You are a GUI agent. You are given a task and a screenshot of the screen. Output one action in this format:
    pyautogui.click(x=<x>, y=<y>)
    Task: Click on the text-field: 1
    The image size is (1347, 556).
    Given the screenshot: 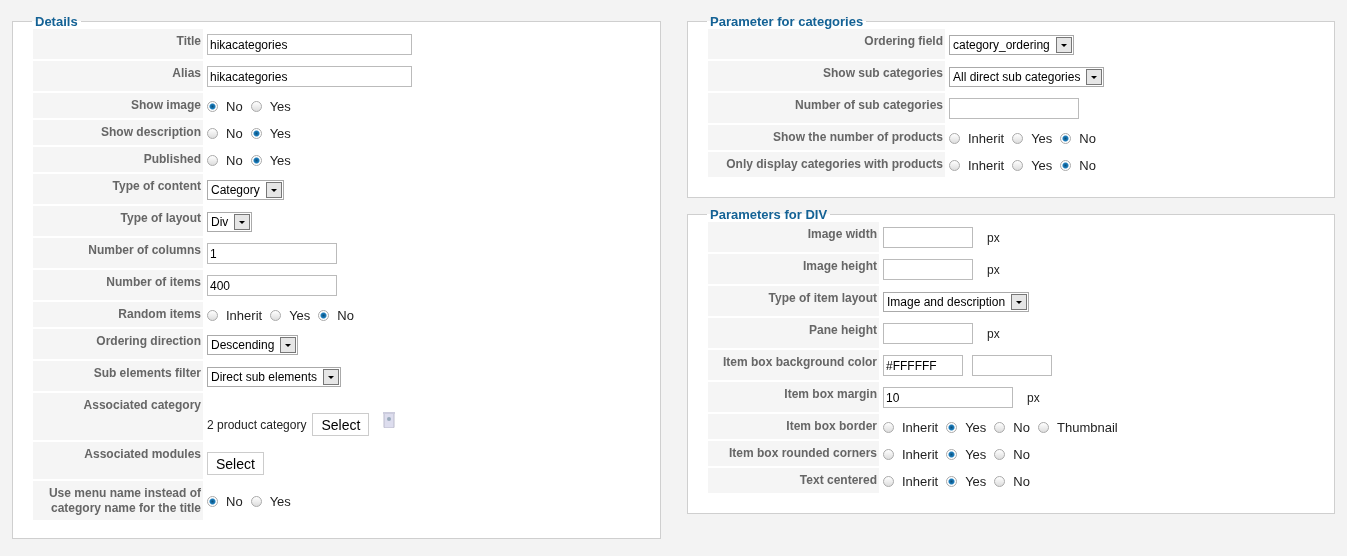 What is the action you would take?
    pyautogui.click(x=272, y=253)
    